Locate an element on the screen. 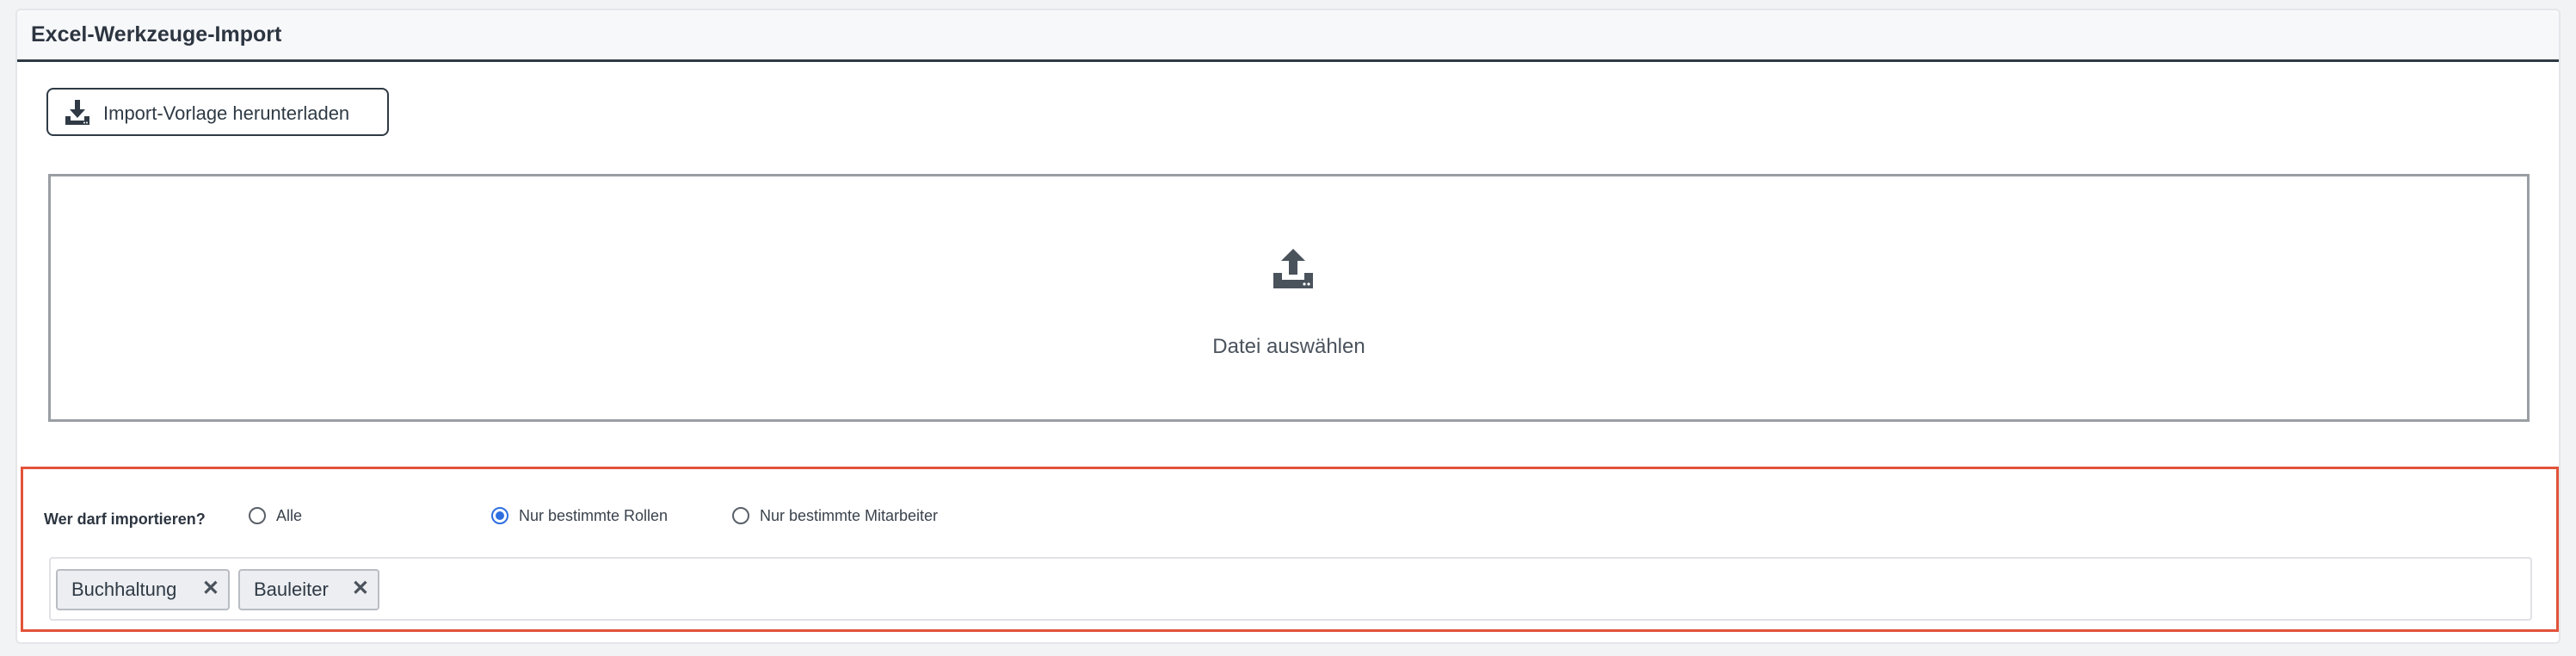 The width and height of the screenshot is (2576, 656). radio-option-employees: Nur bestimmte Mitarbeiter is located at coordinates (835, 516).